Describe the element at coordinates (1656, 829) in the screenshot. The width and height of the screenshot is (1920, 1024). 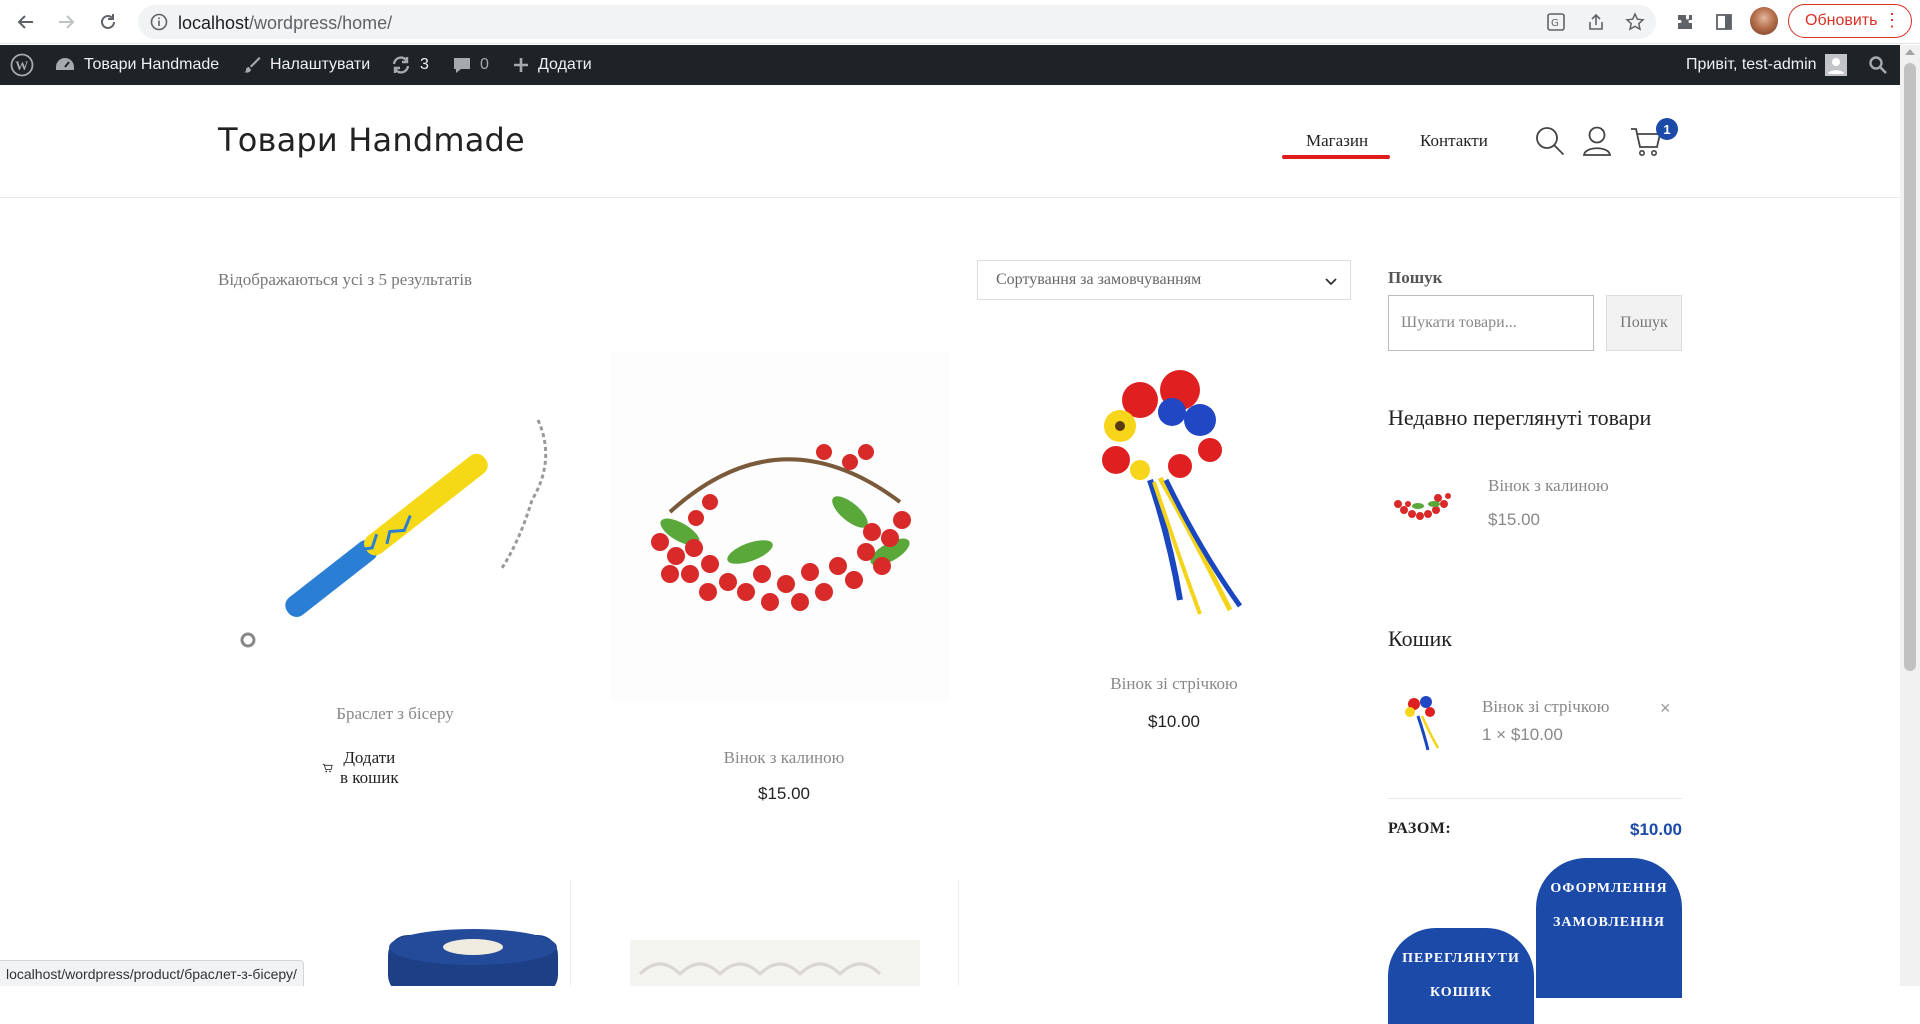
I see `cart-total-value: $10.00` at that location.